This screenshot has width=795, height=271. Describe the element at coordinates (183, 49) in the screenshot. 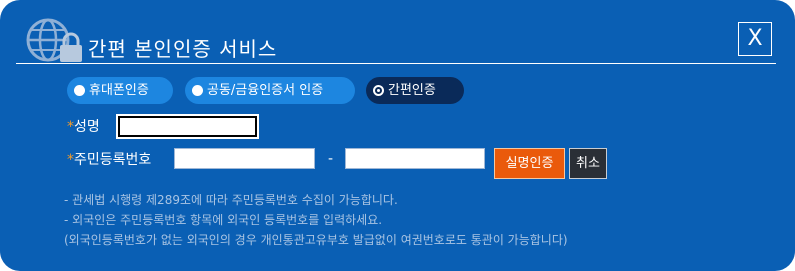

I see `dialog-title: 간편 본인인증 서비스` at that location.